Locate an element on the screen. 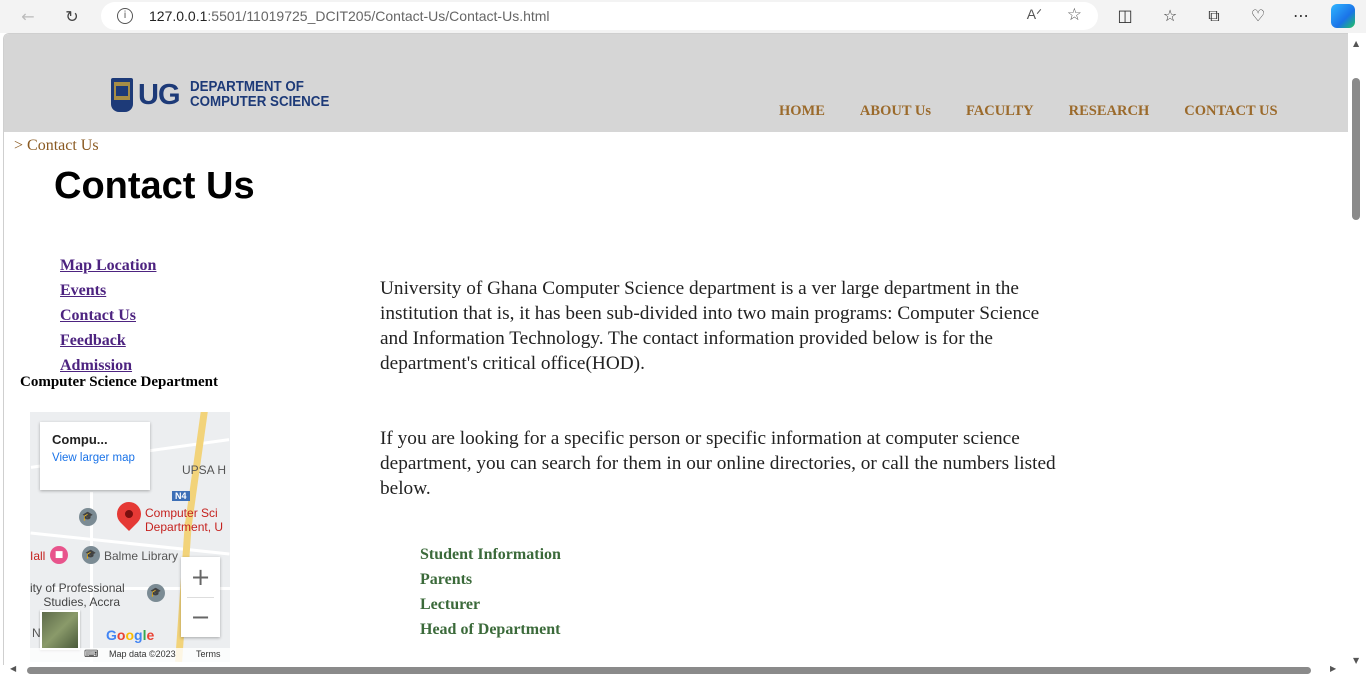  contact-lecturer: Lecturer is located at coordinates (450, 604).